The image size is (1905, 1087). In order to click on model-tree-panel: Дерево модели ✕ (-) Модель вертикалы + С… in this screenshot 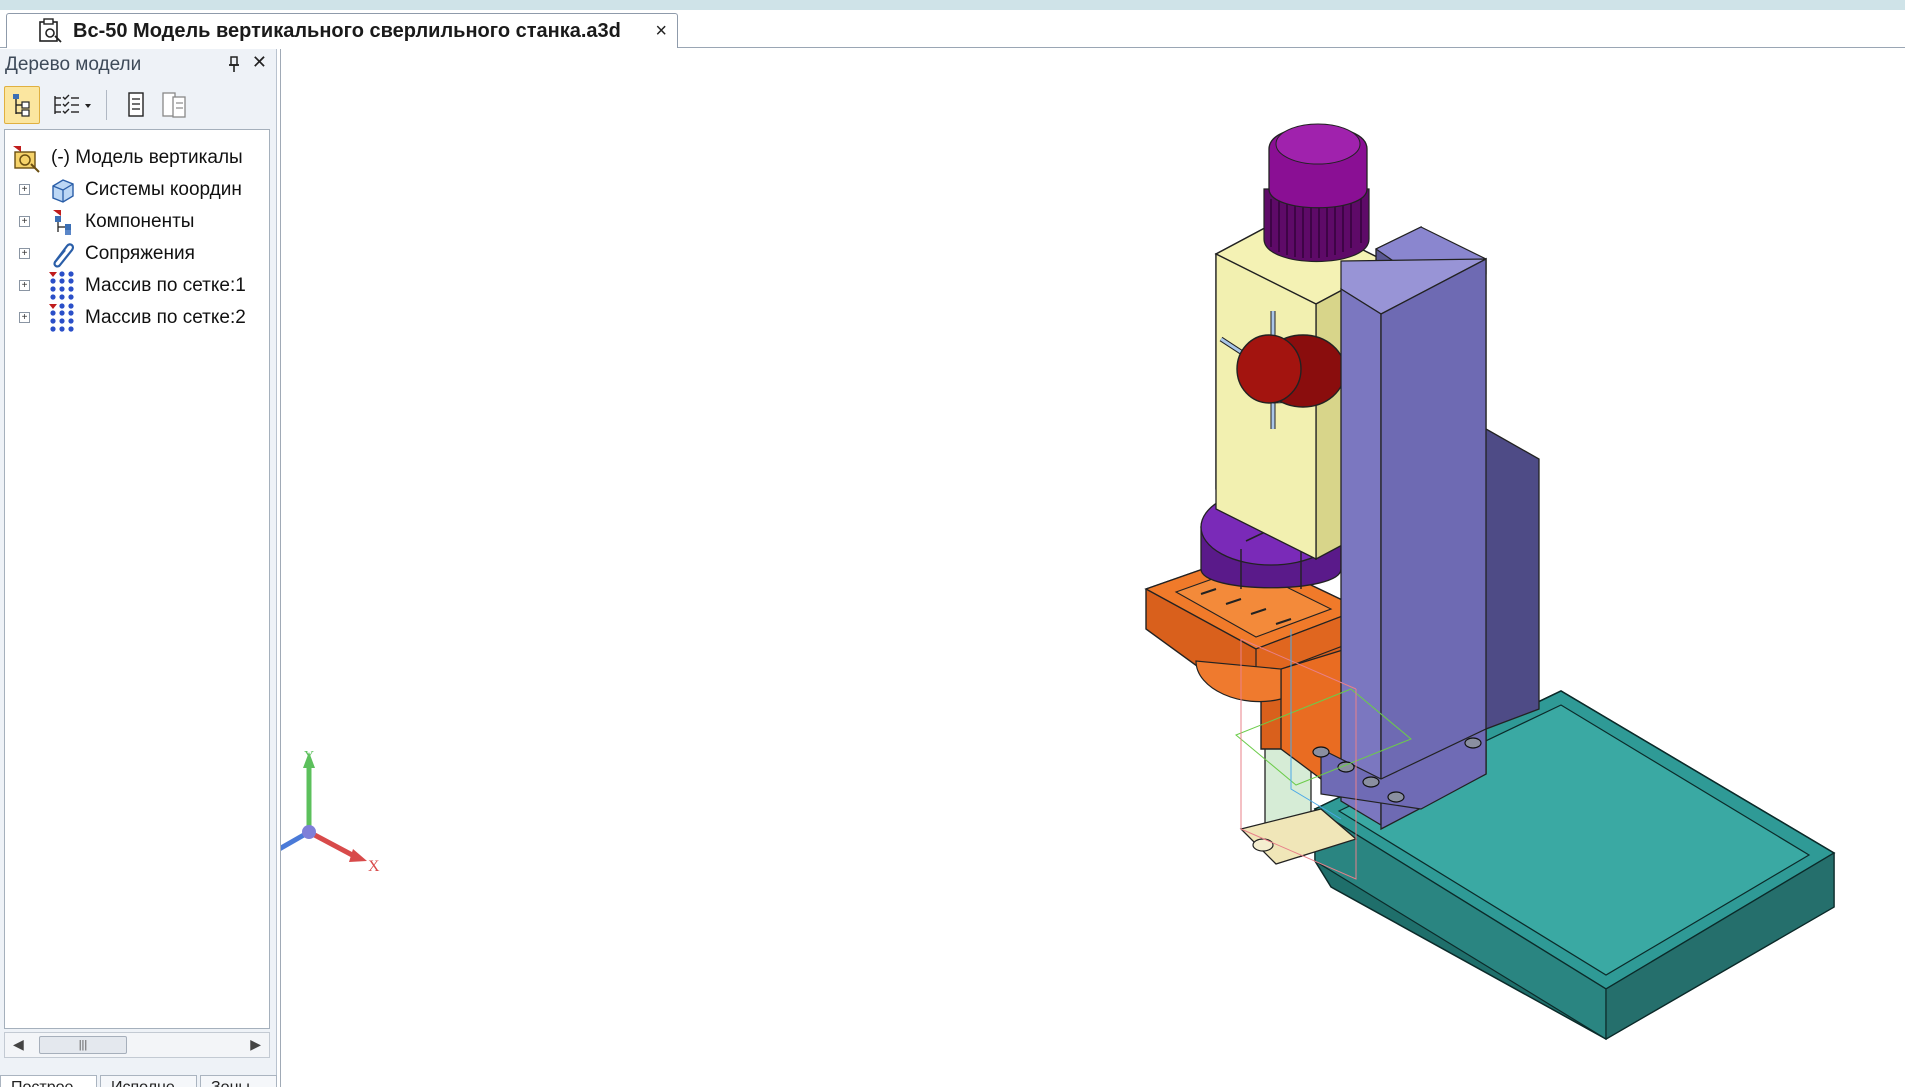, I will do `click(138, 568)`.